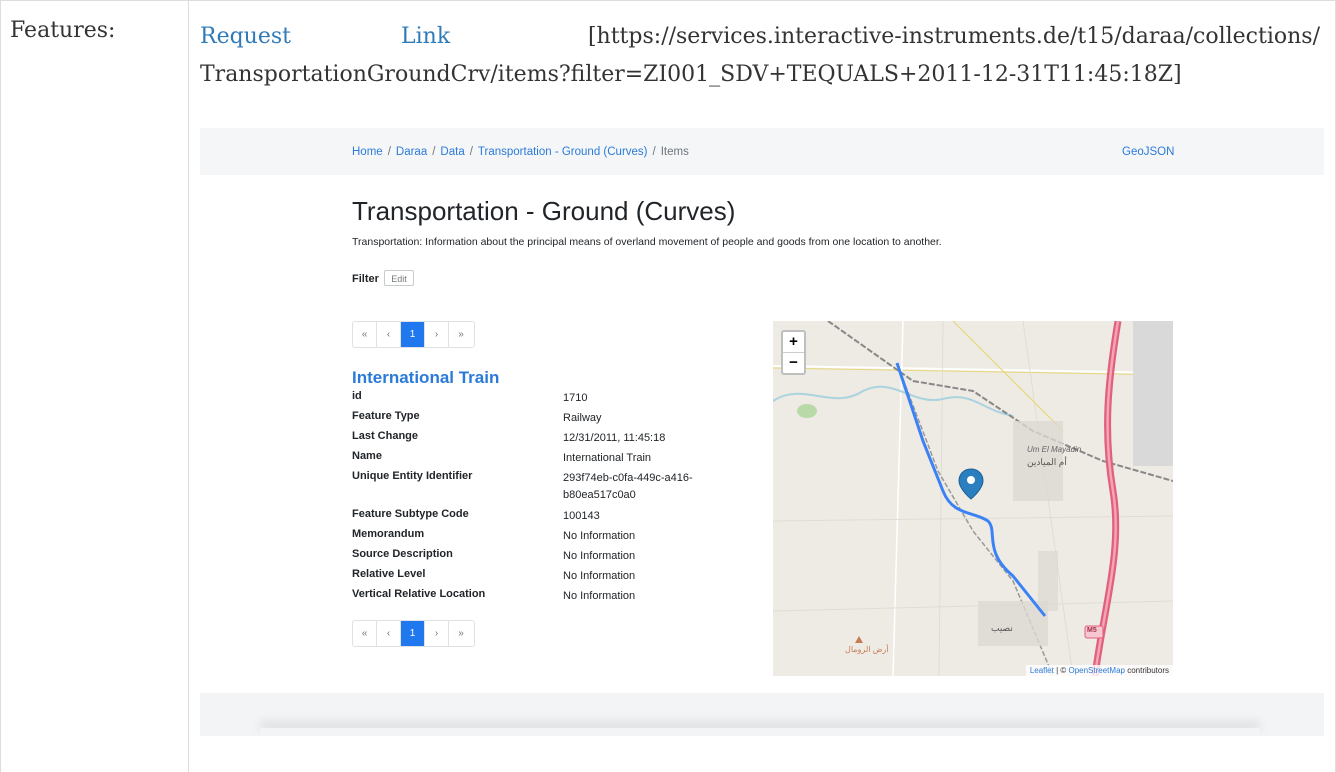 The height and width of the screenshot is (772, 1336). Describe the element at coordinates (760, 732) in the screenshot. I see `footer-shadow` at that location.